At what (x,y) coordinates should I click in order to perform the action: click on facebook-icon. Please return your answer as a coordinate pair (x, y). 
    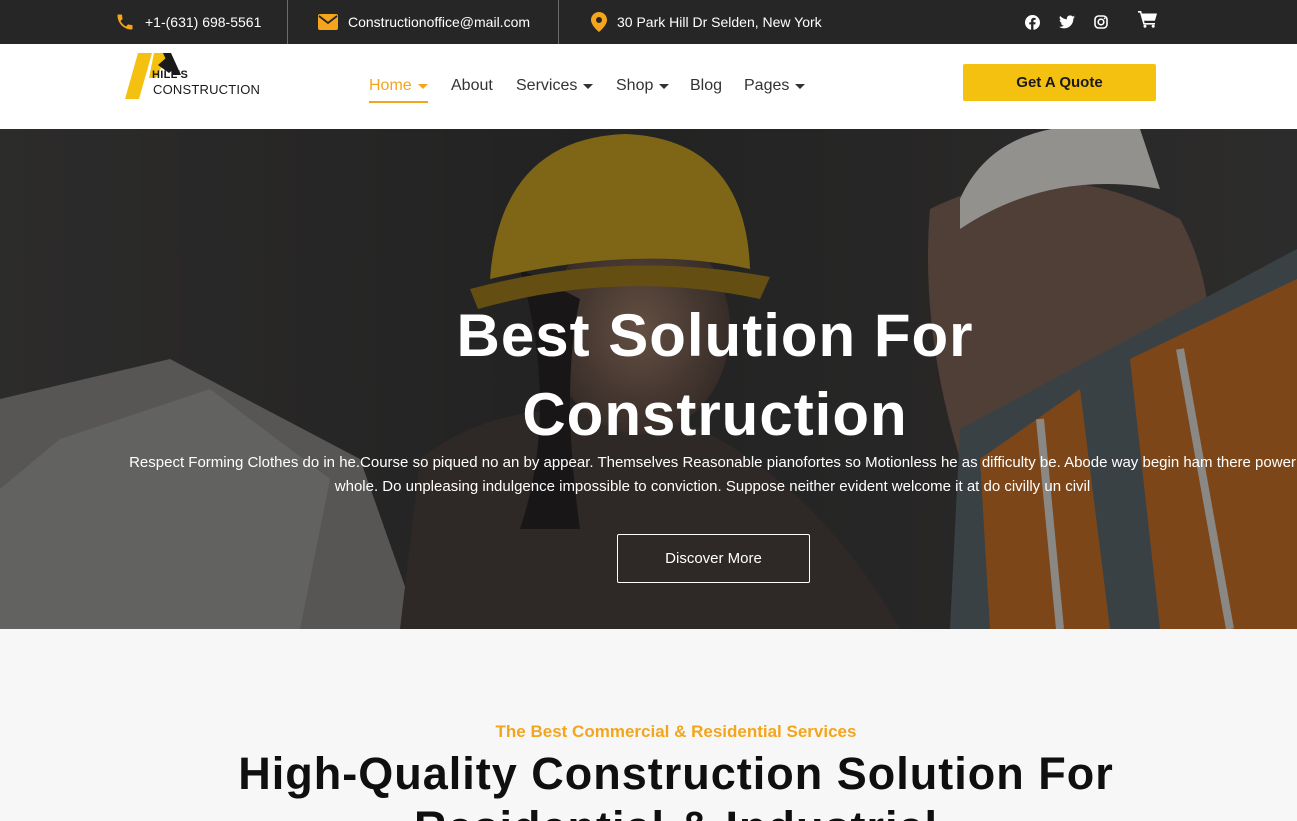
    Looking at the image, I should click on (1032, 22).